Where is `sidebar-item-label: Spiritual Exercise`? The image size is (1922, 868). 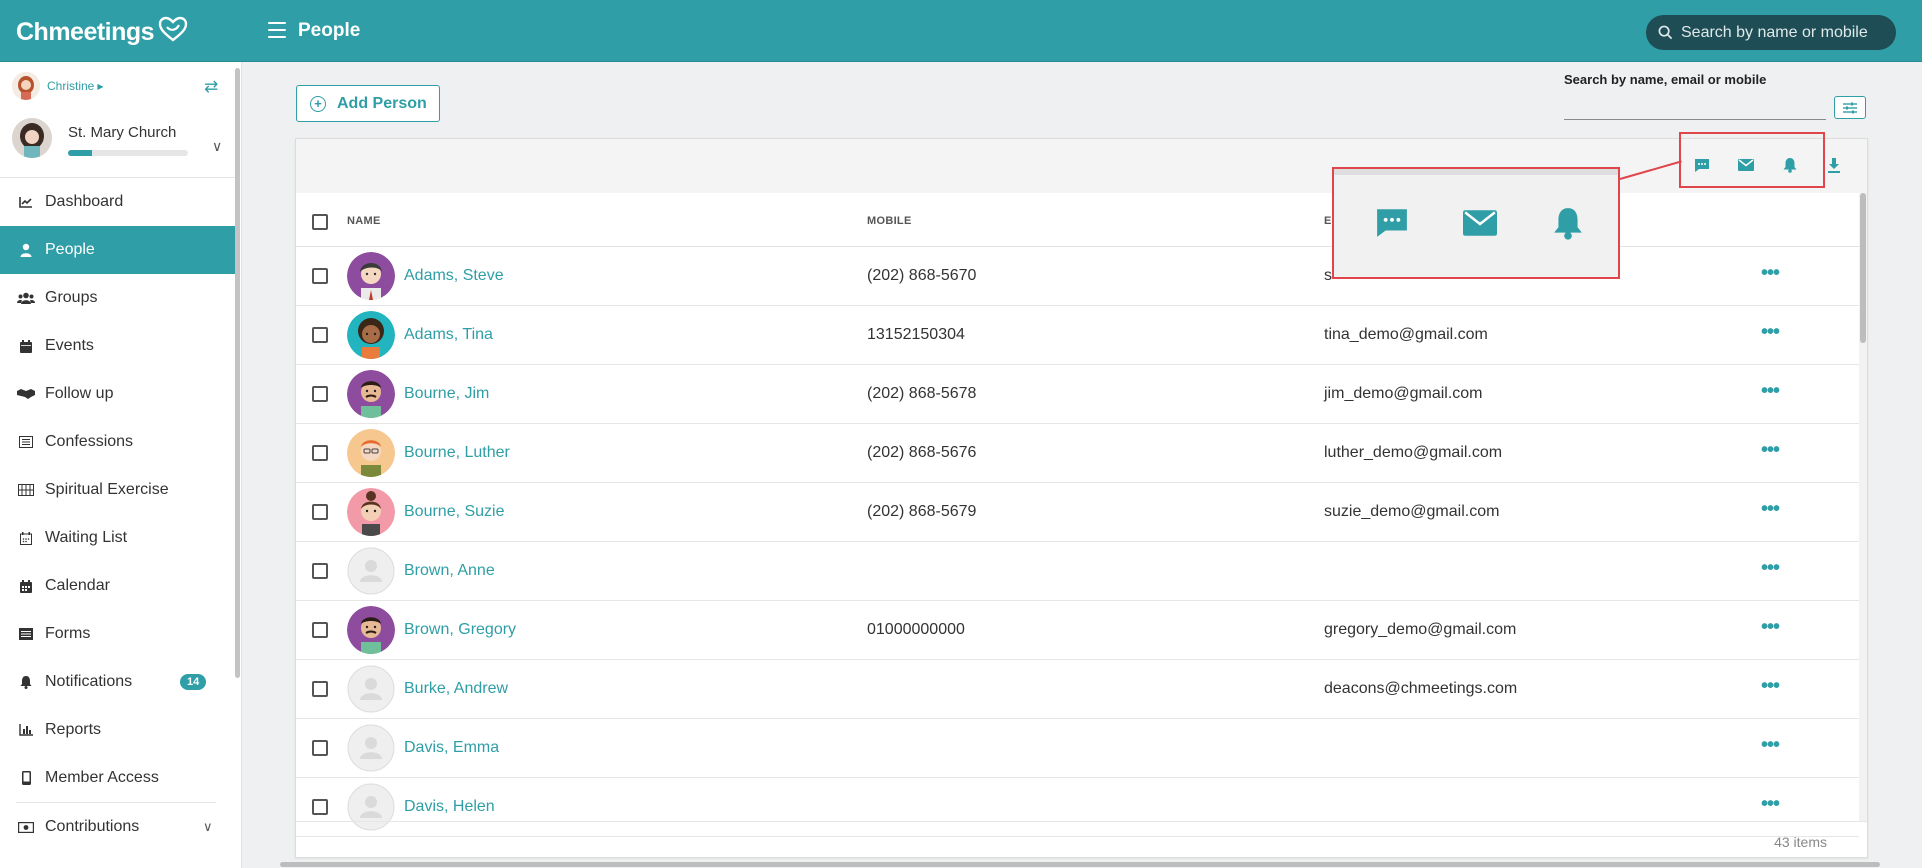 sidebar-item-label: Spiritual Exercise is located at coordinates (107, 489).